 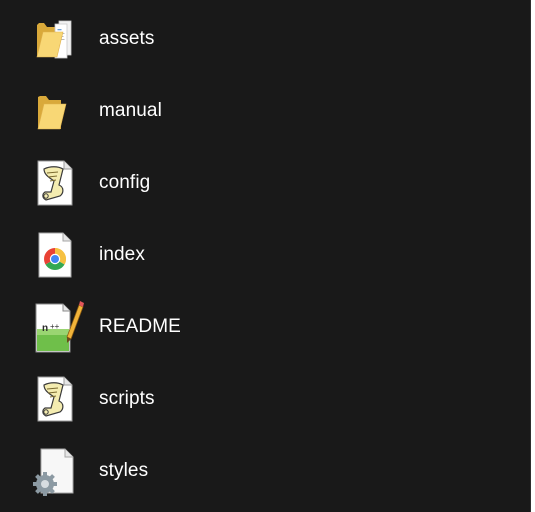 What do you see at coordinates (130, 110) in the screenshot?
I see `file-name: manual` at bounding box center [130, 110].